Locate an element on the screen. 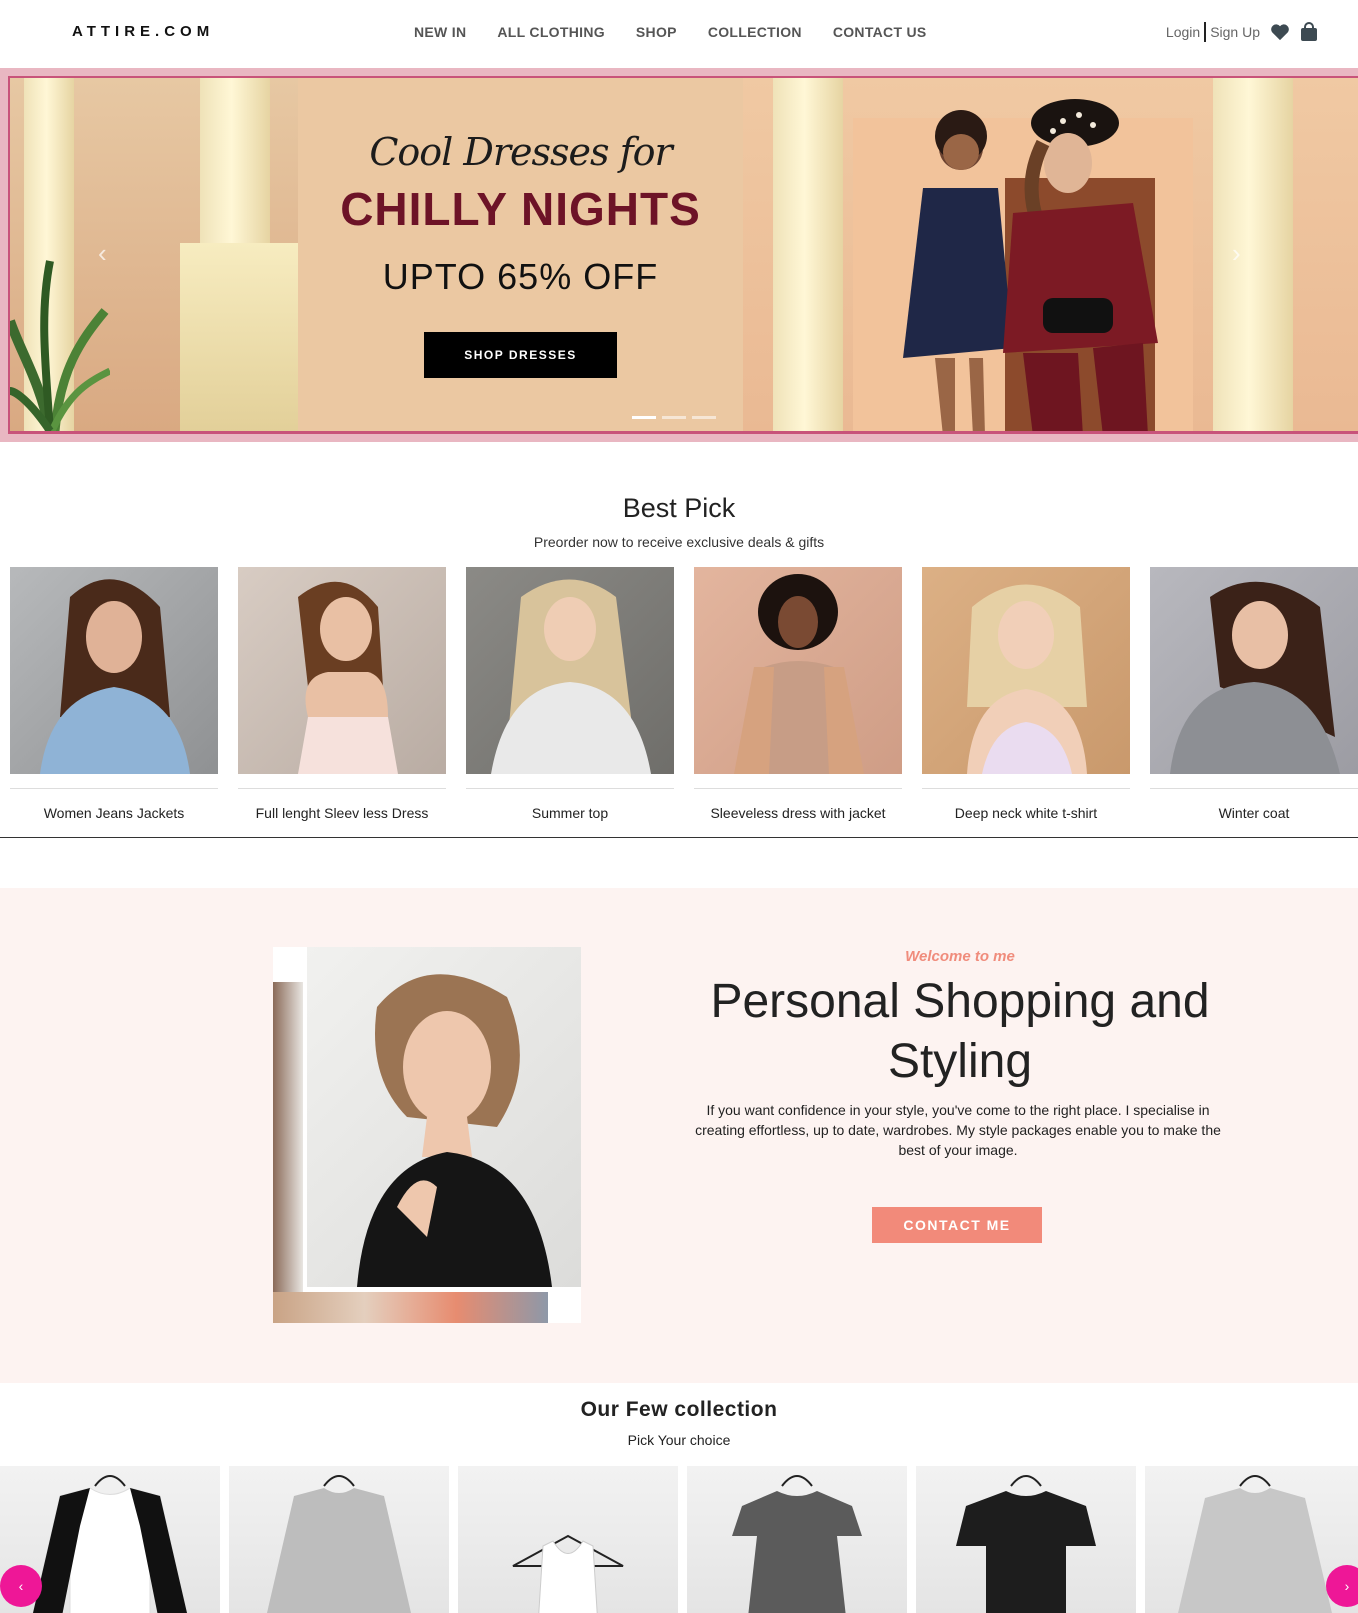  nav-shop: SHOP is located at coordinates (656, 32).